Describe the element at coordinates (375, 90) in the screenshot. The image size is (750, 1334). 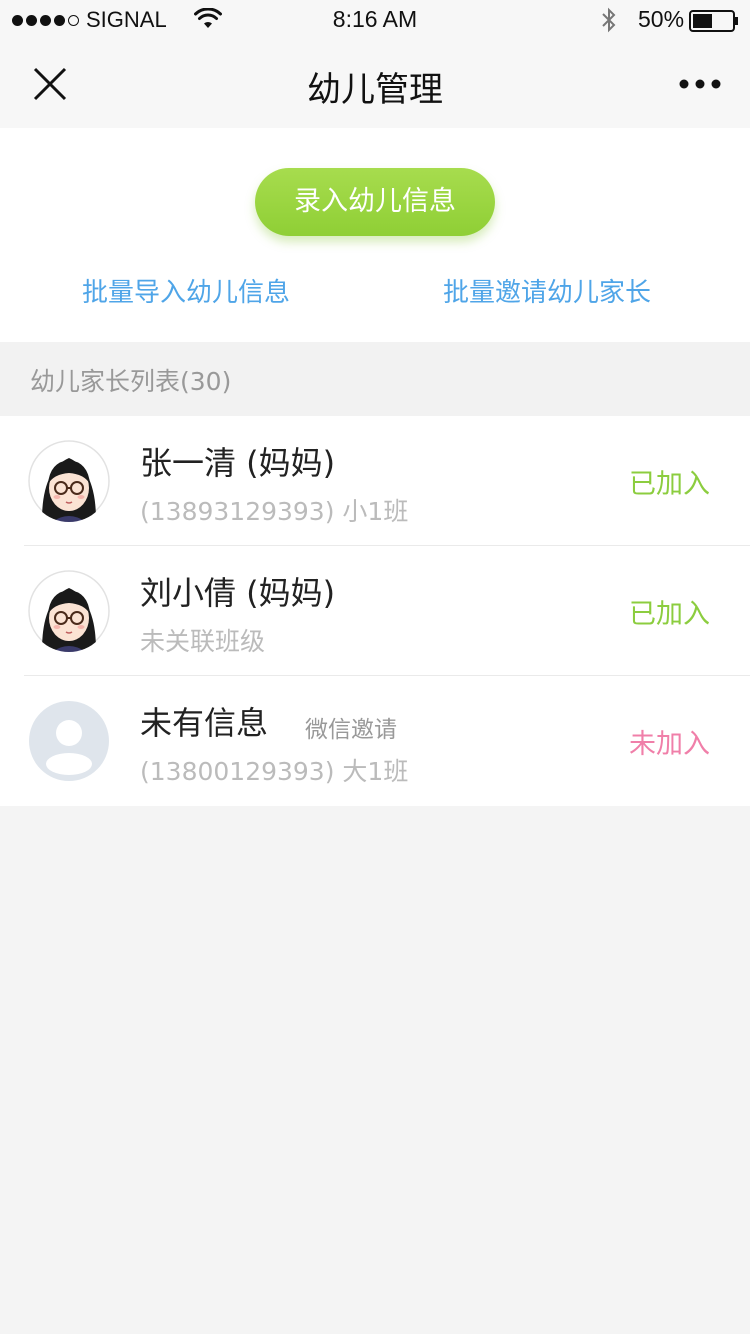
I see `page-title: 幼儿管理` at that location.